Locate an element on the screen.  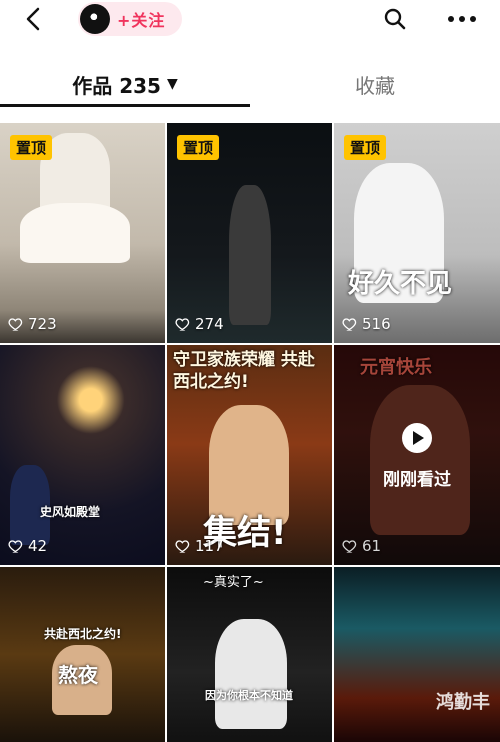
likes-count: 274 is located at coordinates (199, 324).